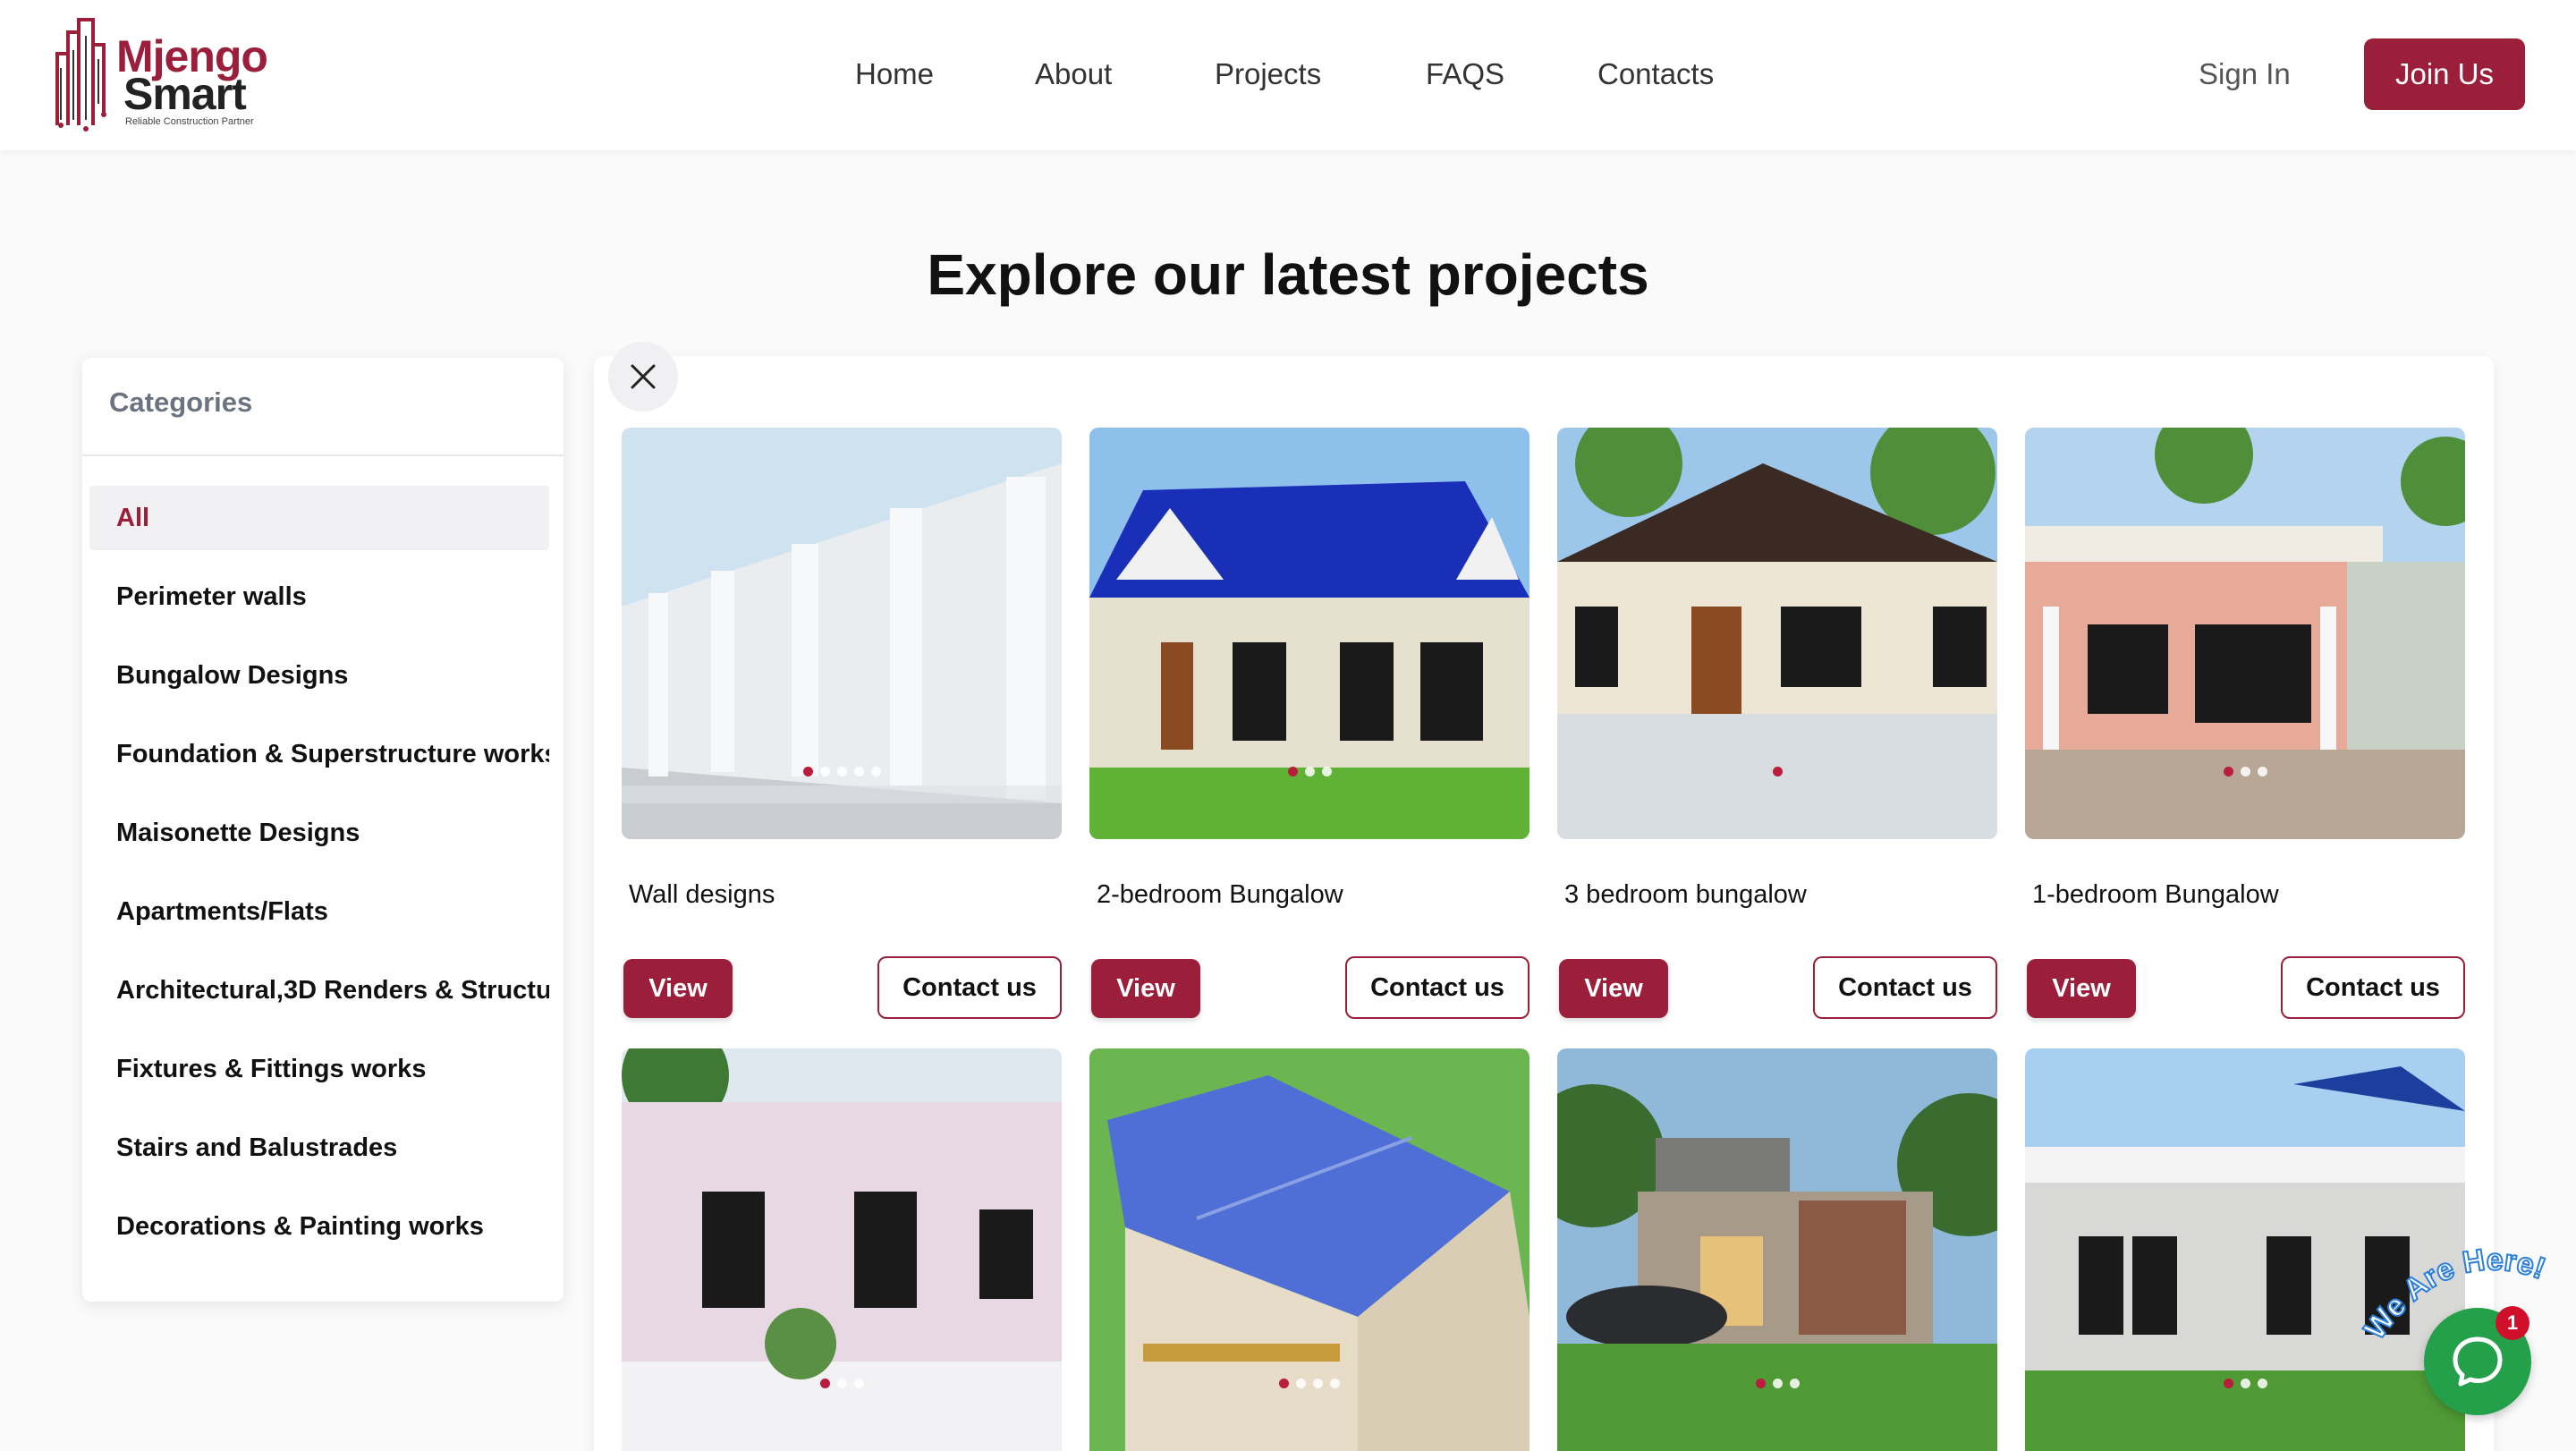  Describe the element at coordinates (894, 74) in the screenshot. I see `nav-home: Home` at that location.